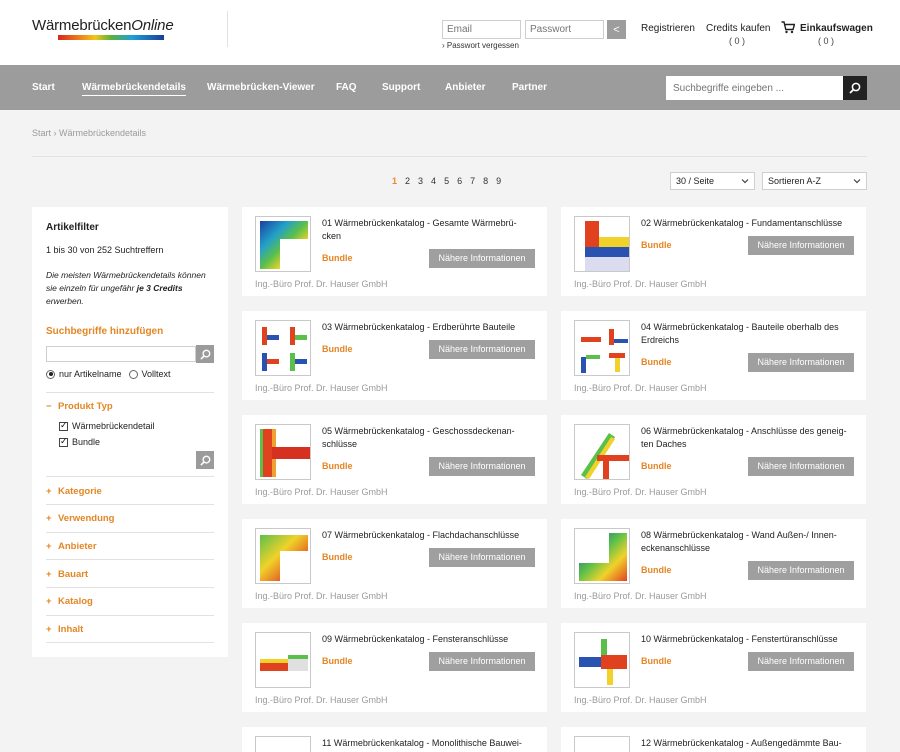 This screenshot has width=900, height=752. What do you see at coordinates (465, 87) in the screenshot?
I see `nav-item-anbieter: Anbieter` at bounding box center [465, 87].